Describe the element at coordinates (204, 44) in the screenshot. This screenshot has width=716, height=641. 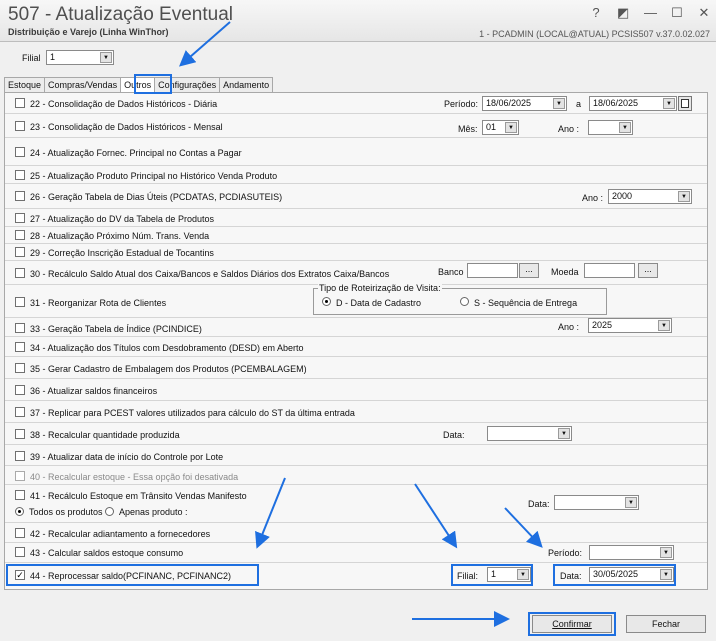
I see `arrow-to-tab` at that location.